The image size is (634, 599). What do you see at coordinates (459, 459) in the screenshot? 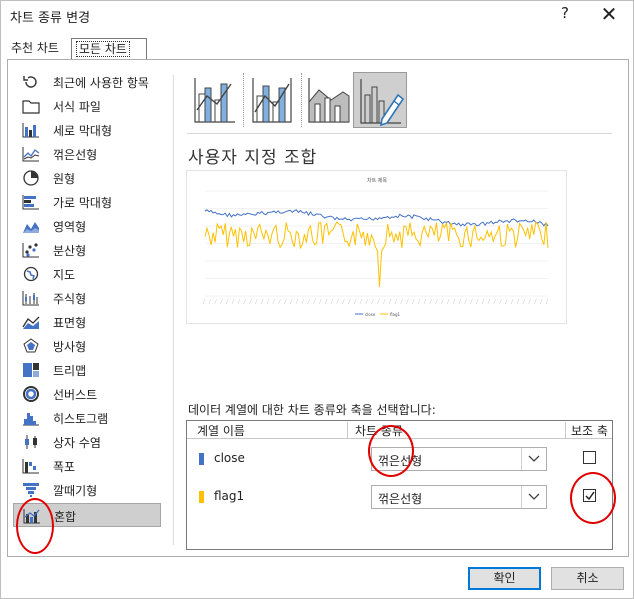
I see `chart-type-dropdown-close: 꺾은선형` at bounding box center [459, 459].